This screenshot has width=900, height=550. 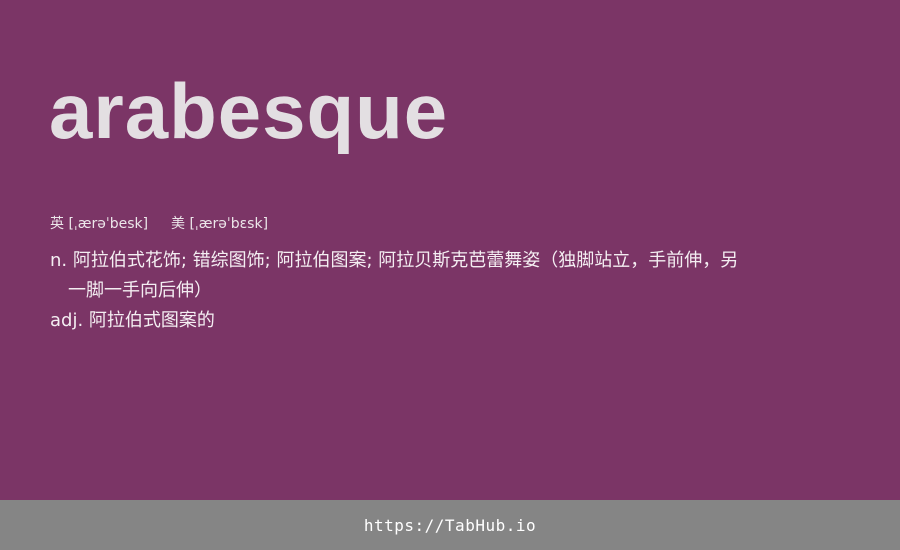 What do you see at coordinates (57, 224) in the screenshot?
I see `uk-label: 英` at bounding box center [57, 224].